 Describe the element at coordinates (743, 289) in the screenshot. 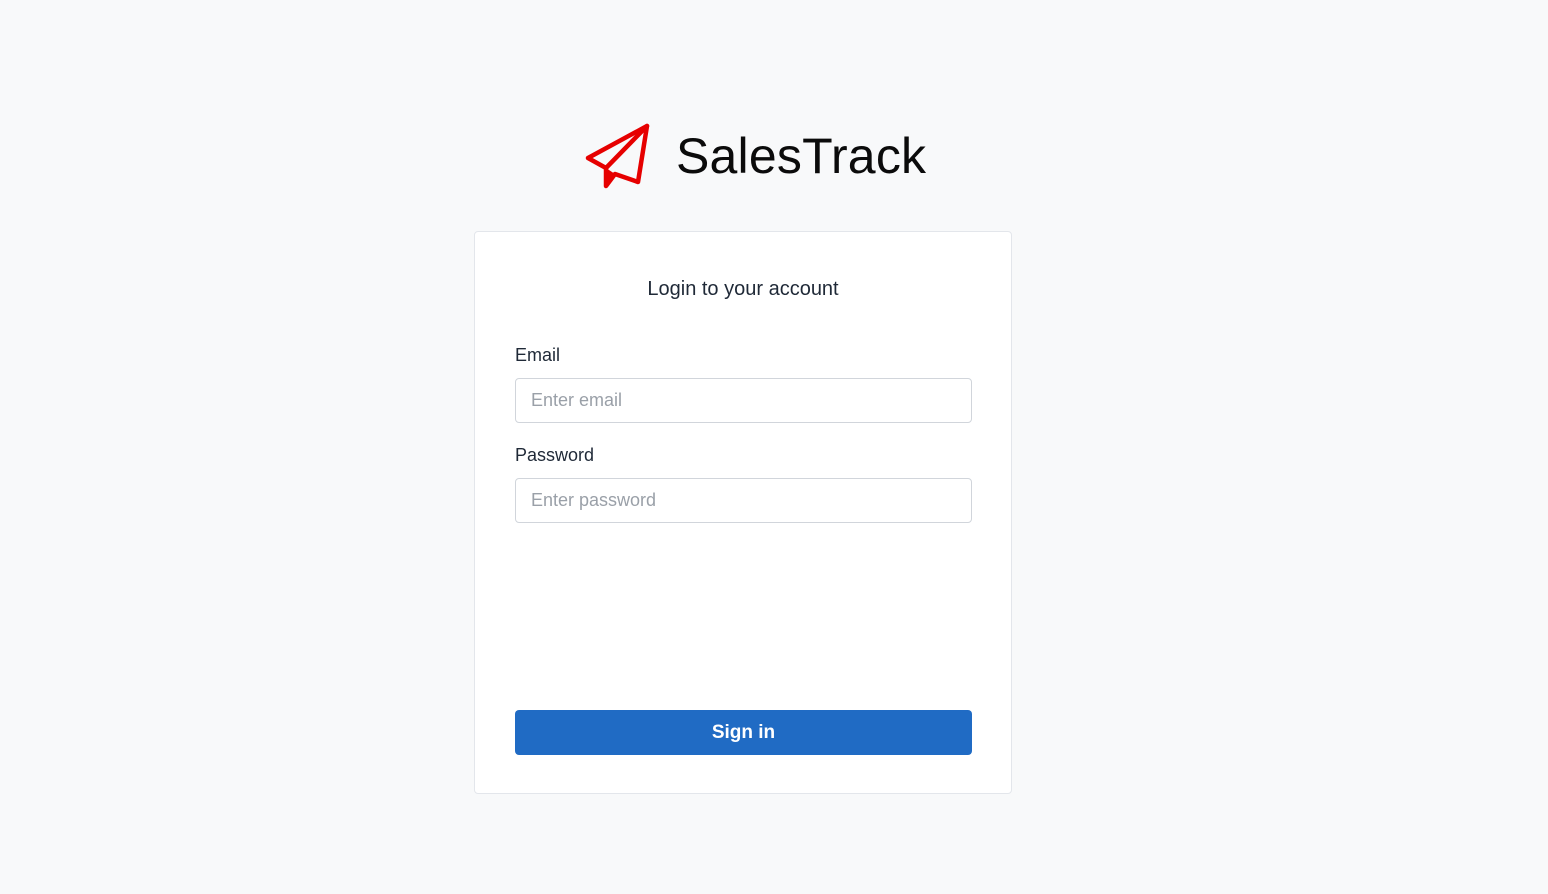

I see `login-title: Login to your account` at that location.